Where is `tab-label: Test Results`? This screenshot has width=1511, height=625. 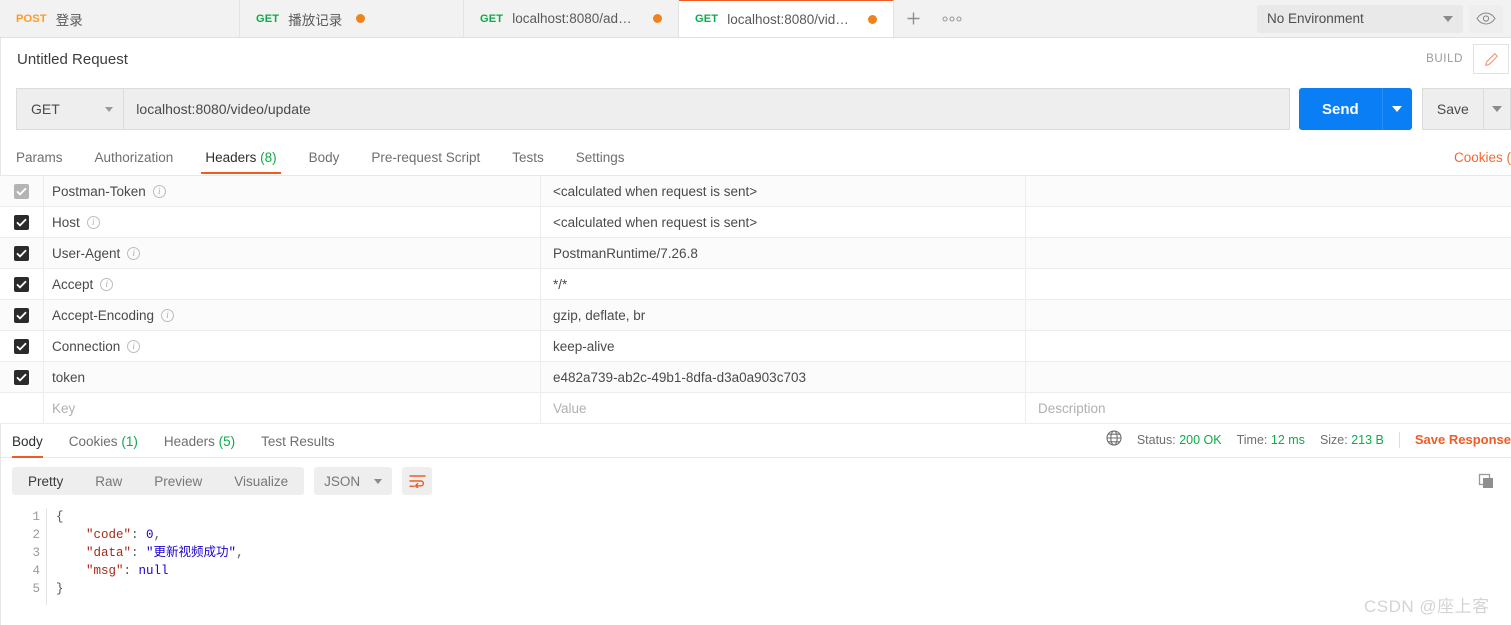 tab-label: Test Results is located at coordinates (298, 441).